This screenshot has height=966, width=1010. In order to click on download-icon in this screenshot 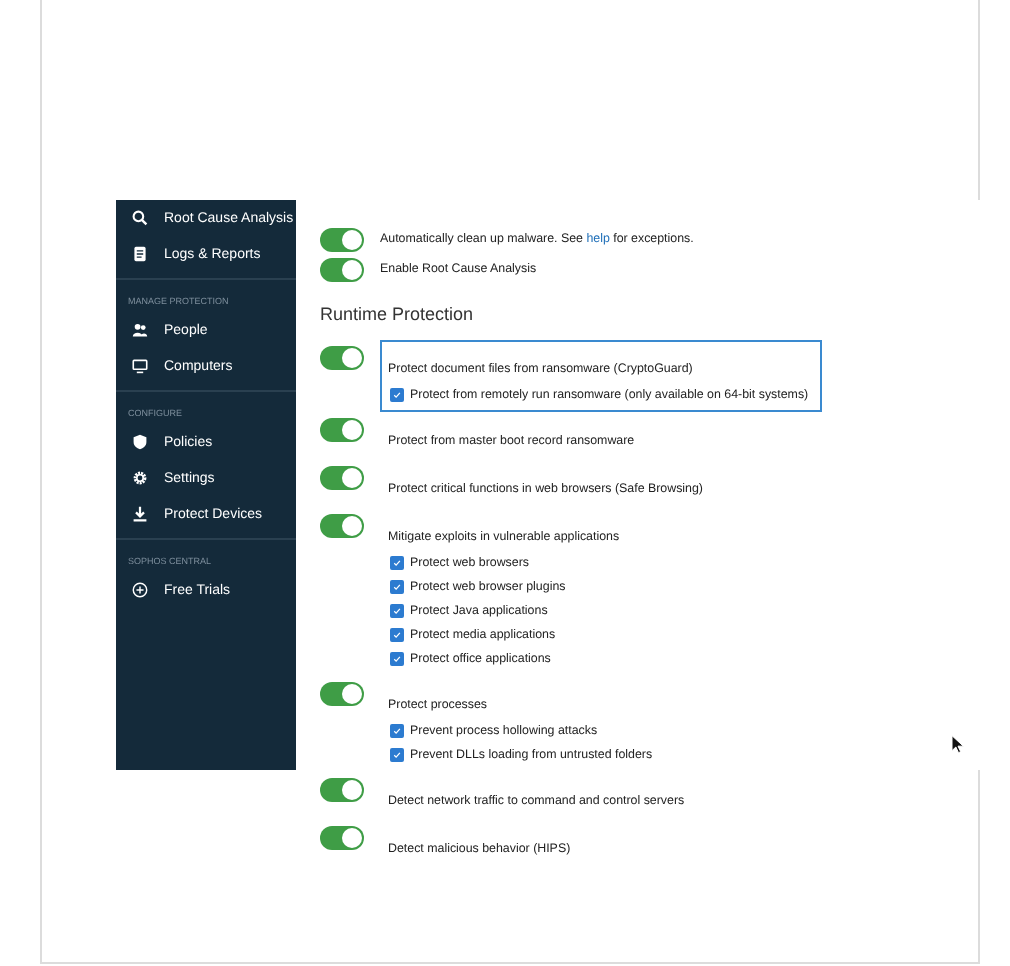, I will do `click(140, 514)`.